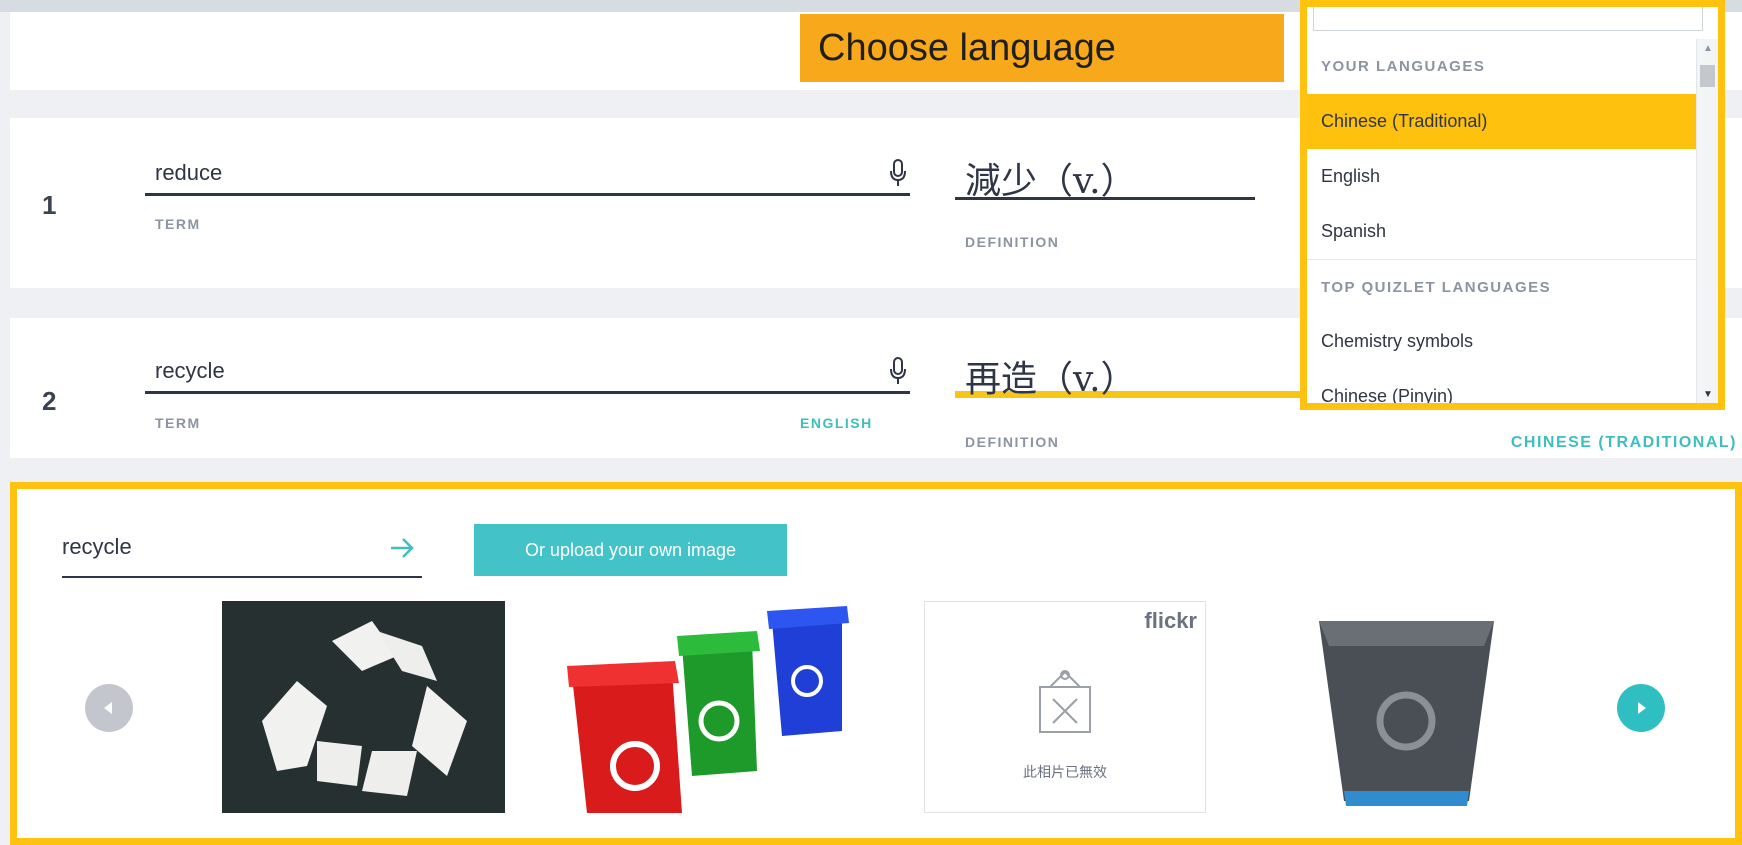 The width and height of the screenshot is (1742, 845). Describe the element at coordinates (708, 709) in the screenshot. I see `recycle-bins-image` at that location.